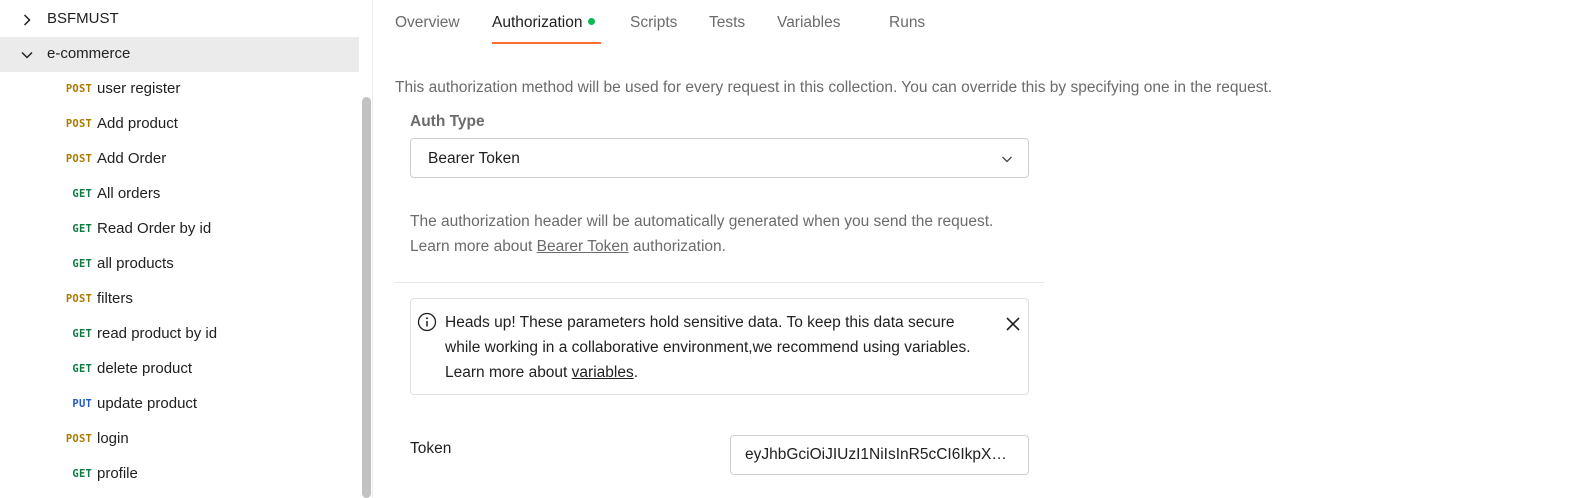  What do you see at coordinates (89, 53) in the screenshot?
I see `folder-label: e-commerce` at bounding box center [89, 53].